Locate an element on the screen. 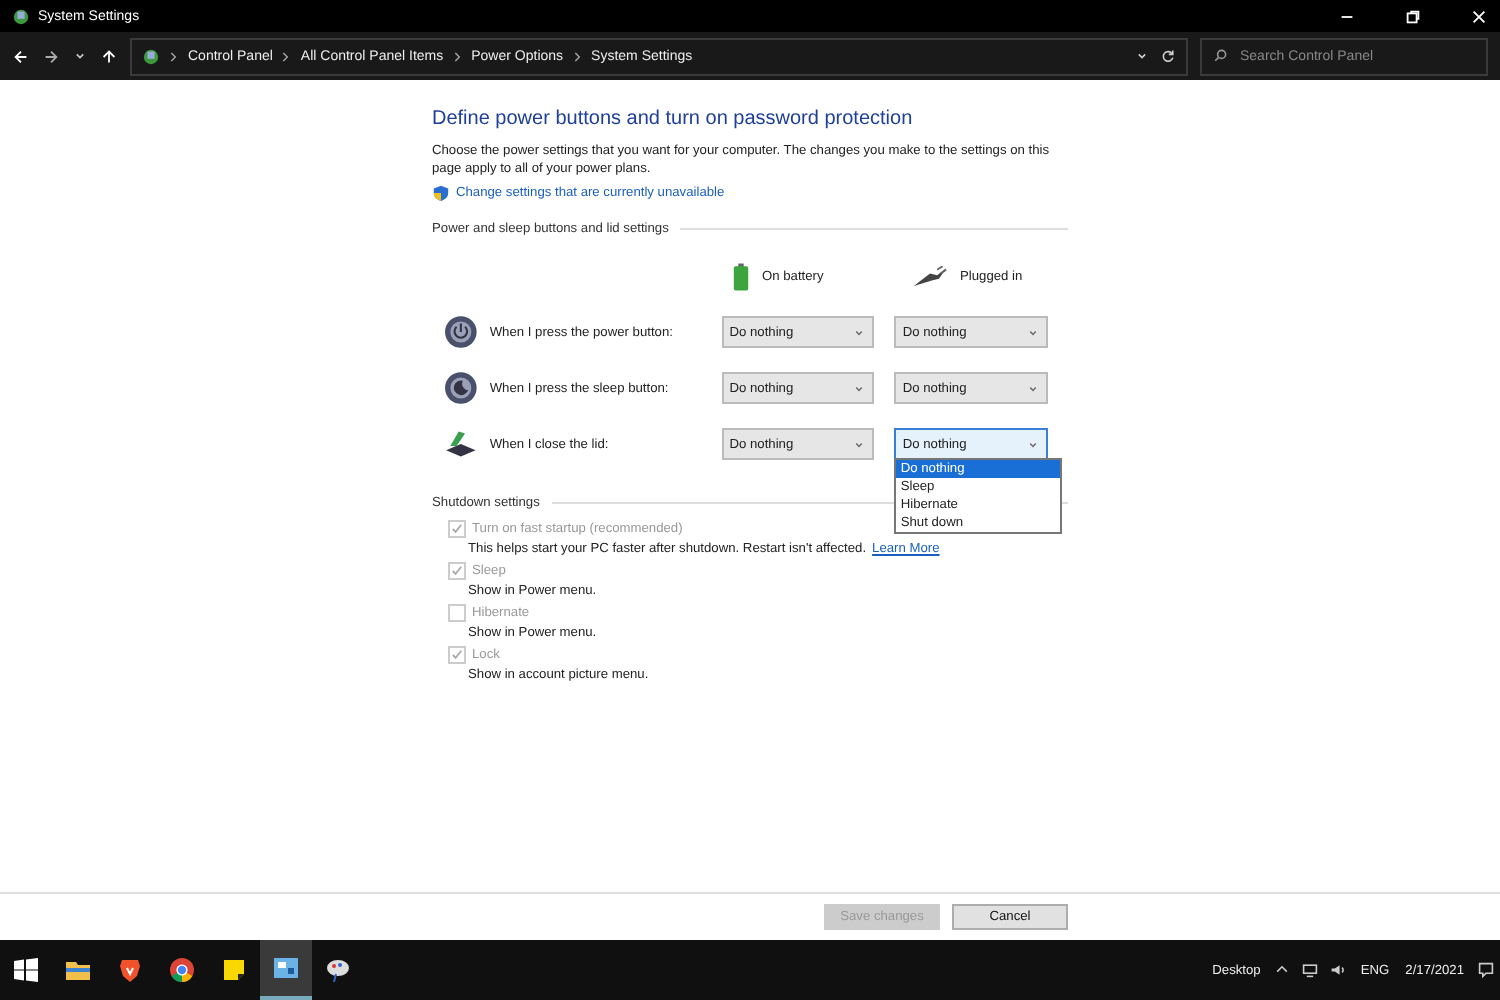 The image size is (1500, 1000). folder-icon is located at coordinates (78, 970).